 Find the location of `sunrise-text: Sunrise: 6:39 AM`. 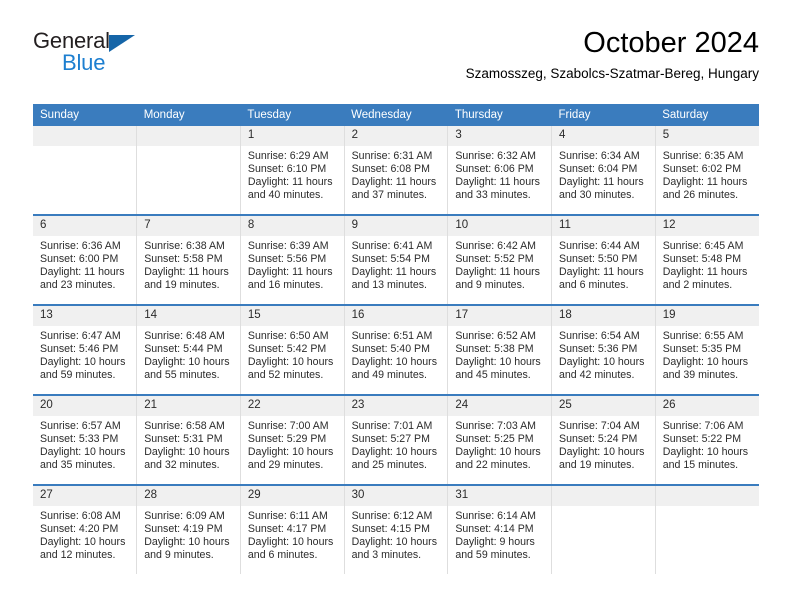

sunrise-text: Sunrise: 6:39 AM is located at coordinates (288, 246).